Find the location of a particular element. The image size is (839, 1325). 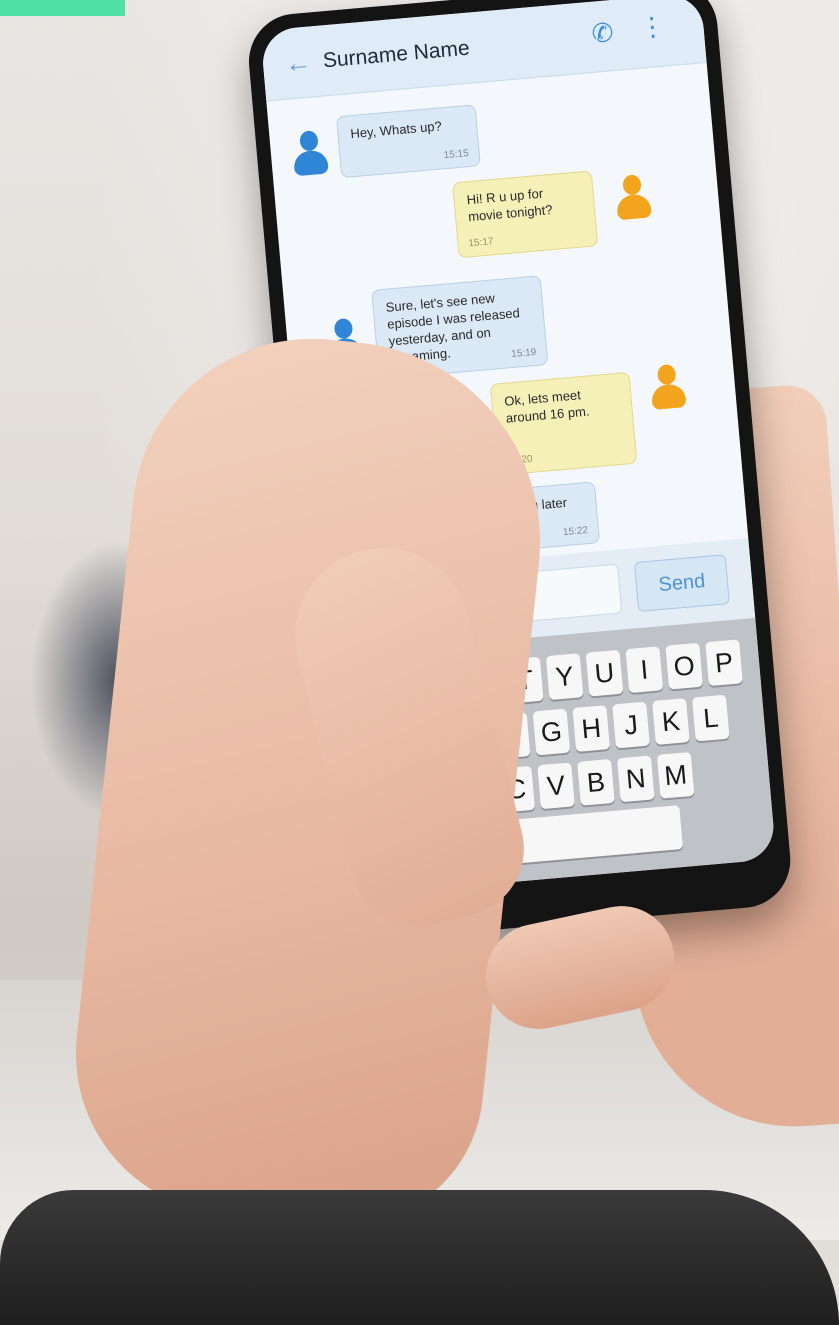

message-text: Hey, Whats up? is located at coordinates (396, 130).